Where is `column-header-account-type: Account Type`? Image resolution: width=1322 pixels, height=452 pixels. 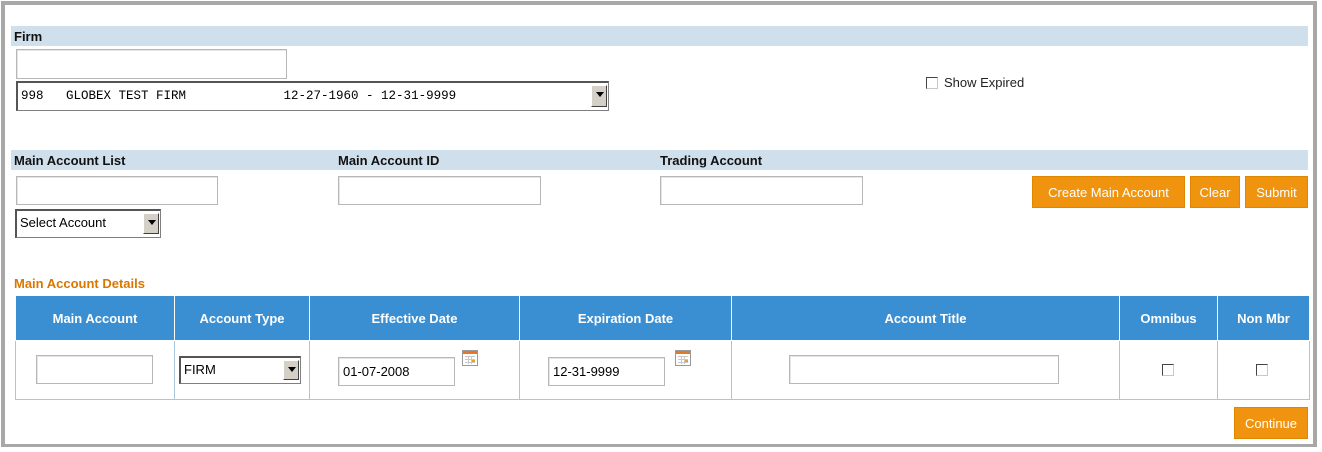
column-header-account-type: Account Type is located at coordinates (242, 318).